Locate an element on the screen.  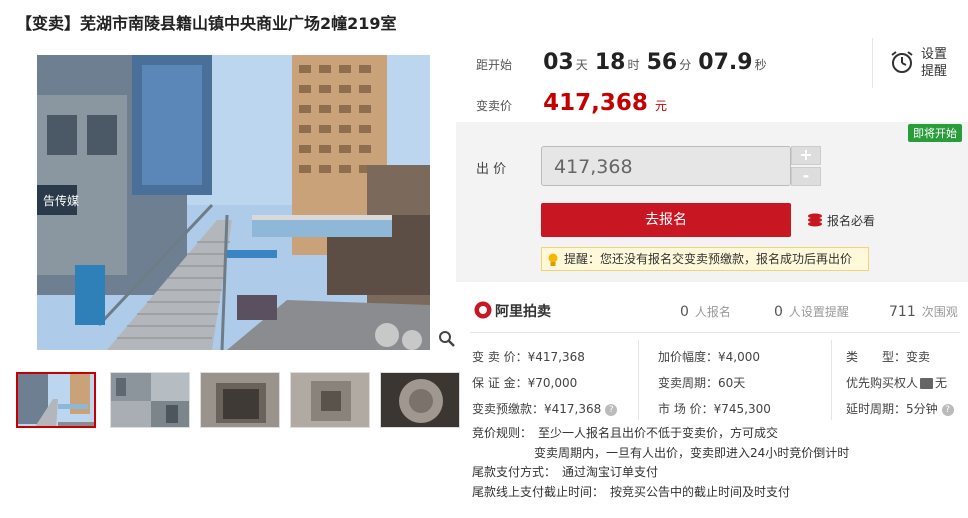
set-reminder-button: 设置提醒 is located at coordinates (920, 63).